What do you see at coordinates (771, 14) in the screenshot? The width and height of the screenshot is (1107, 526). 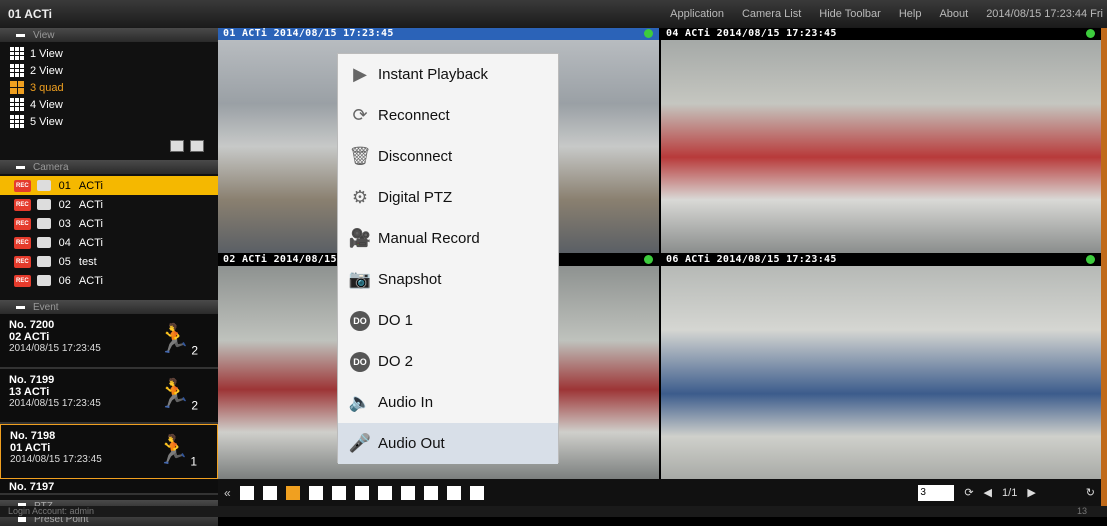 I see `menu-camera-list: Camera List` at bounding box center [771, 14].